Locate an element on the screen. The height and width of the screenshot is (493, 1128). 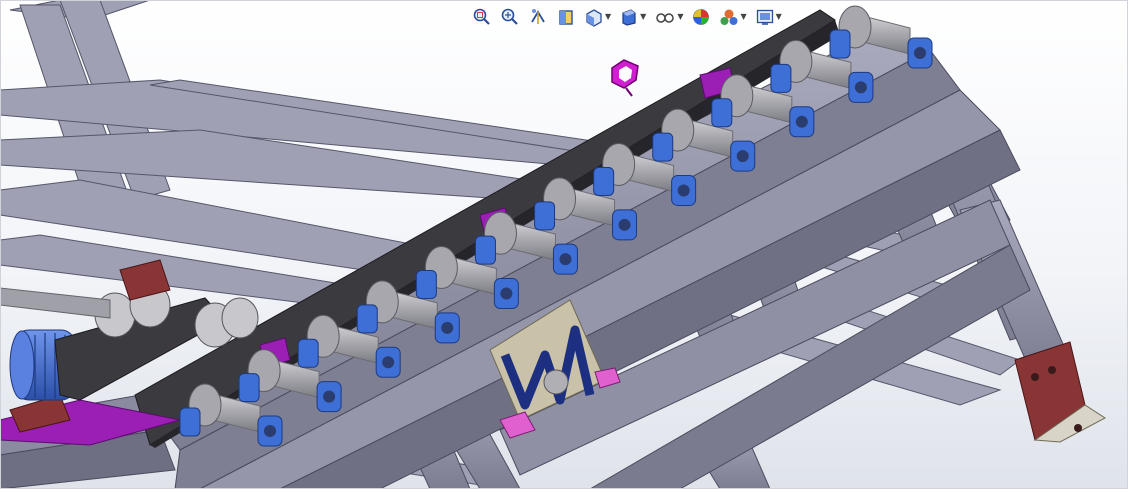
previous-view-icon is located at coordinates (538, 16).